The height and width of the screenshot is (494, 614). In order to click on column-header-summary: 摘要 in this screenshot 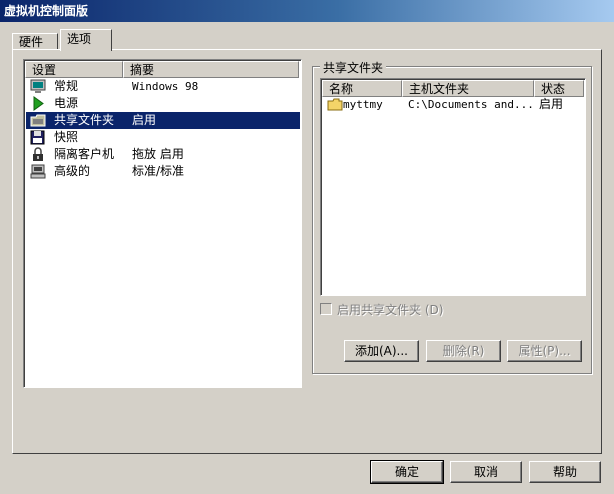, I will do `click(211, 69)`.